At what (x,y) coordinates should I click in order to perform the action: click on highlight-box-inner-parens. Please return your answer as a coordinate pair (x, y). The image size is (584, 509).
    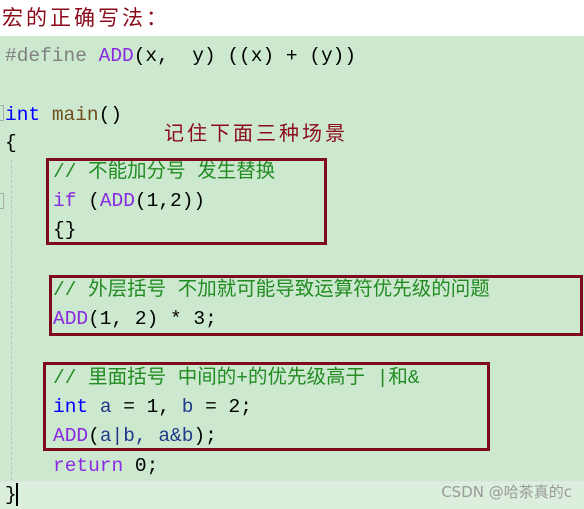
    Looking at the image, I should click on (266, 406).